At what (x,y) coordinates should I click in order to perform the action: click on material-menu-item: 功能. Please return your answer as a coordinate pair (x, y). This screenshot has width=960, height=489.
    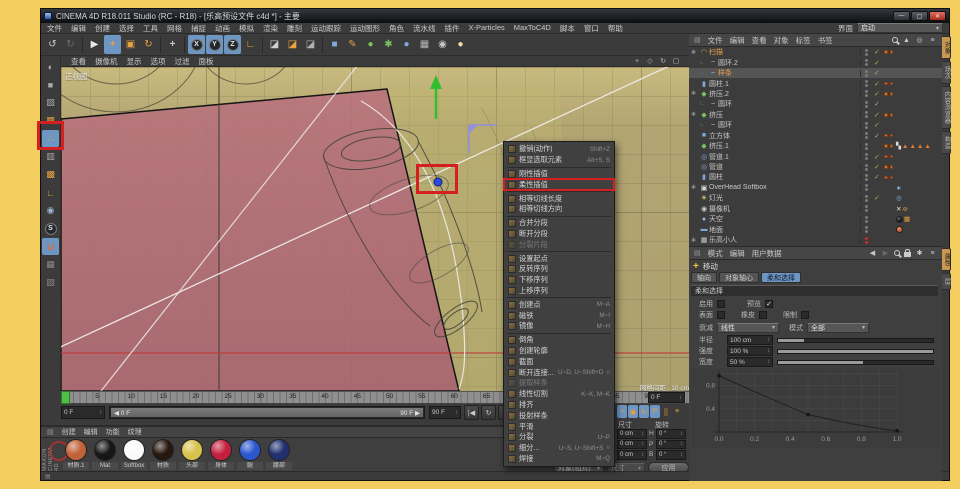
    Looking at the image, I should click on (113, 432).